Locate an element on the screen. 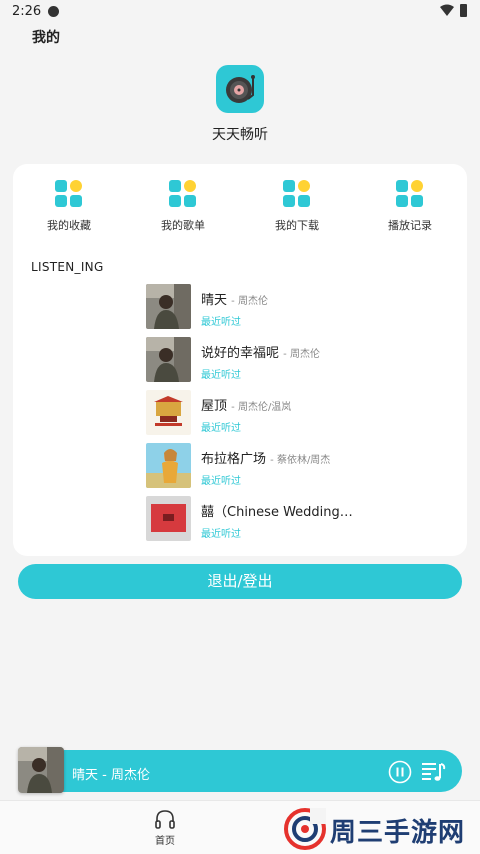  downloads-button: 我的下载 is located at coordinates (297, 208).